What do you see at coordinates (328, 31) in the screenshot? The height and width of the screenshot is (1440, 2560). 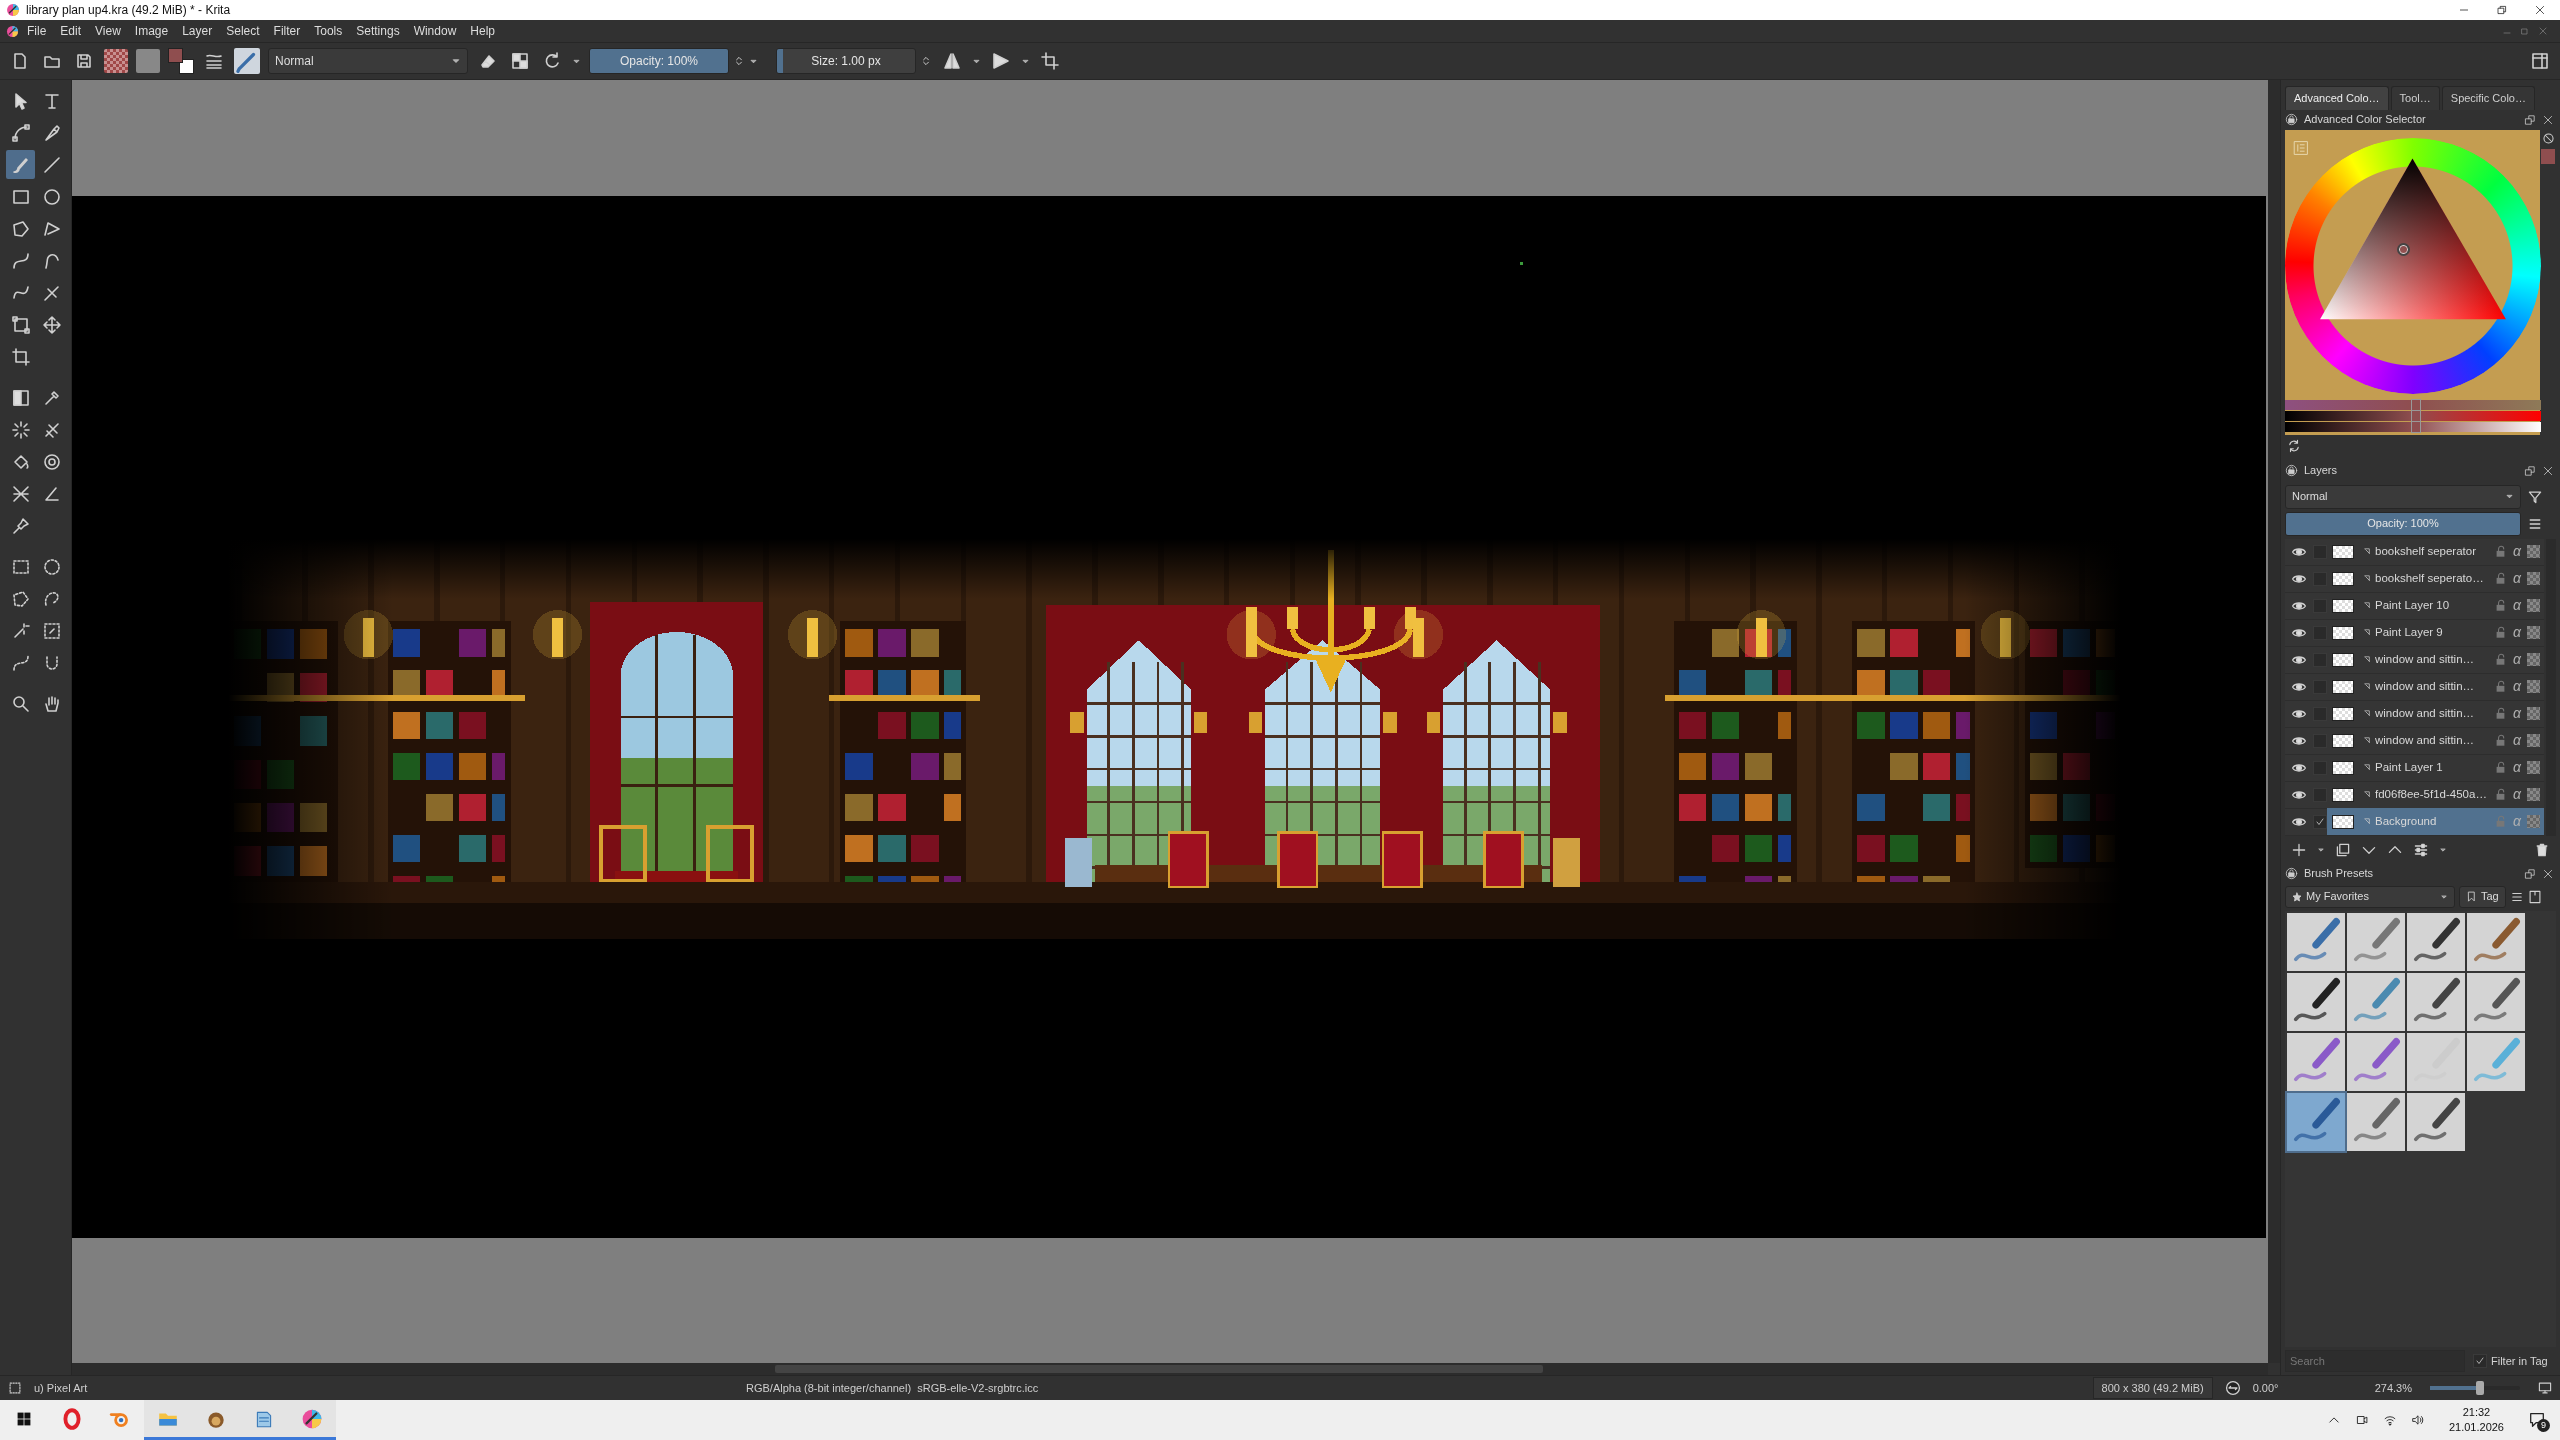 I see `menu-item: Tools` at bounding box center [328, 31].